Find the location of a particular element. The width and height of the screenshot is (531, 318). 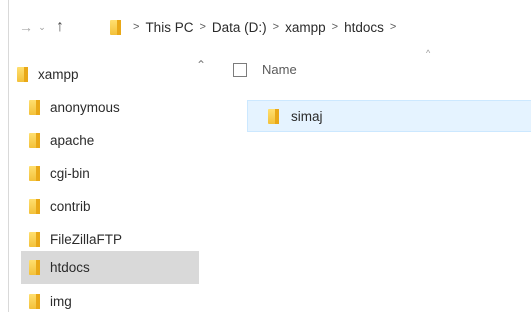

arrow-right-icon: → is located at coordinates (26, 27).